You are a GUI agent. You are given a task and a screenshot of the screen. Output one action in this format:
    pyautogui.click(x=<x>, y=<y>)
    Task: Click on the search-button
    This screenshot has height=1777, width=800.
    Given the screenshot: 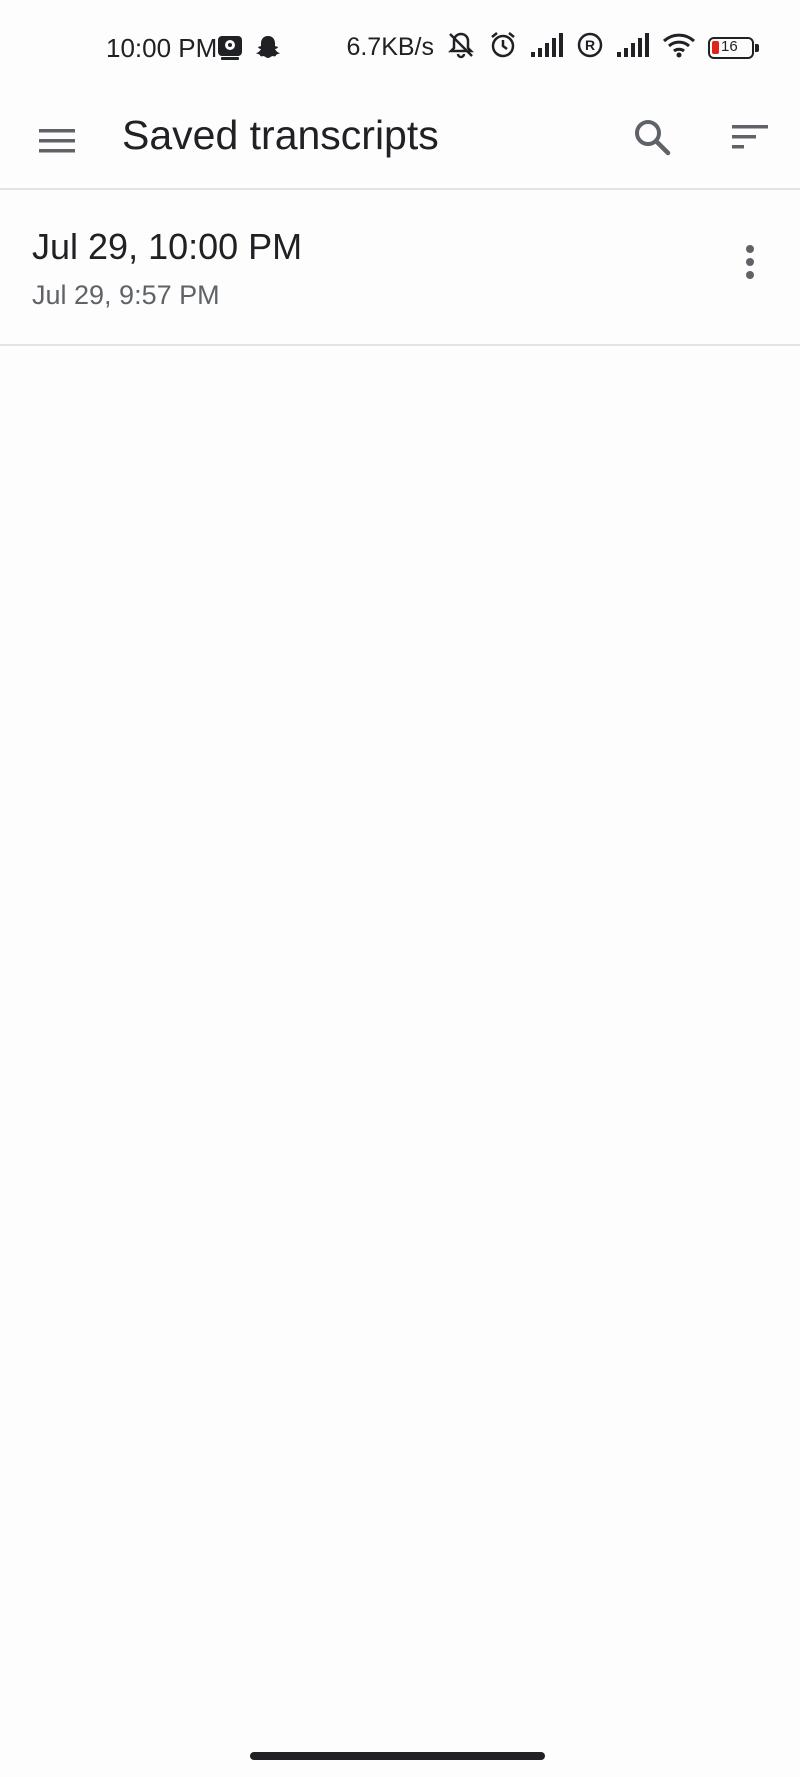 What is the action you would take?
    pyautogui.click(x=652, y=137)
    